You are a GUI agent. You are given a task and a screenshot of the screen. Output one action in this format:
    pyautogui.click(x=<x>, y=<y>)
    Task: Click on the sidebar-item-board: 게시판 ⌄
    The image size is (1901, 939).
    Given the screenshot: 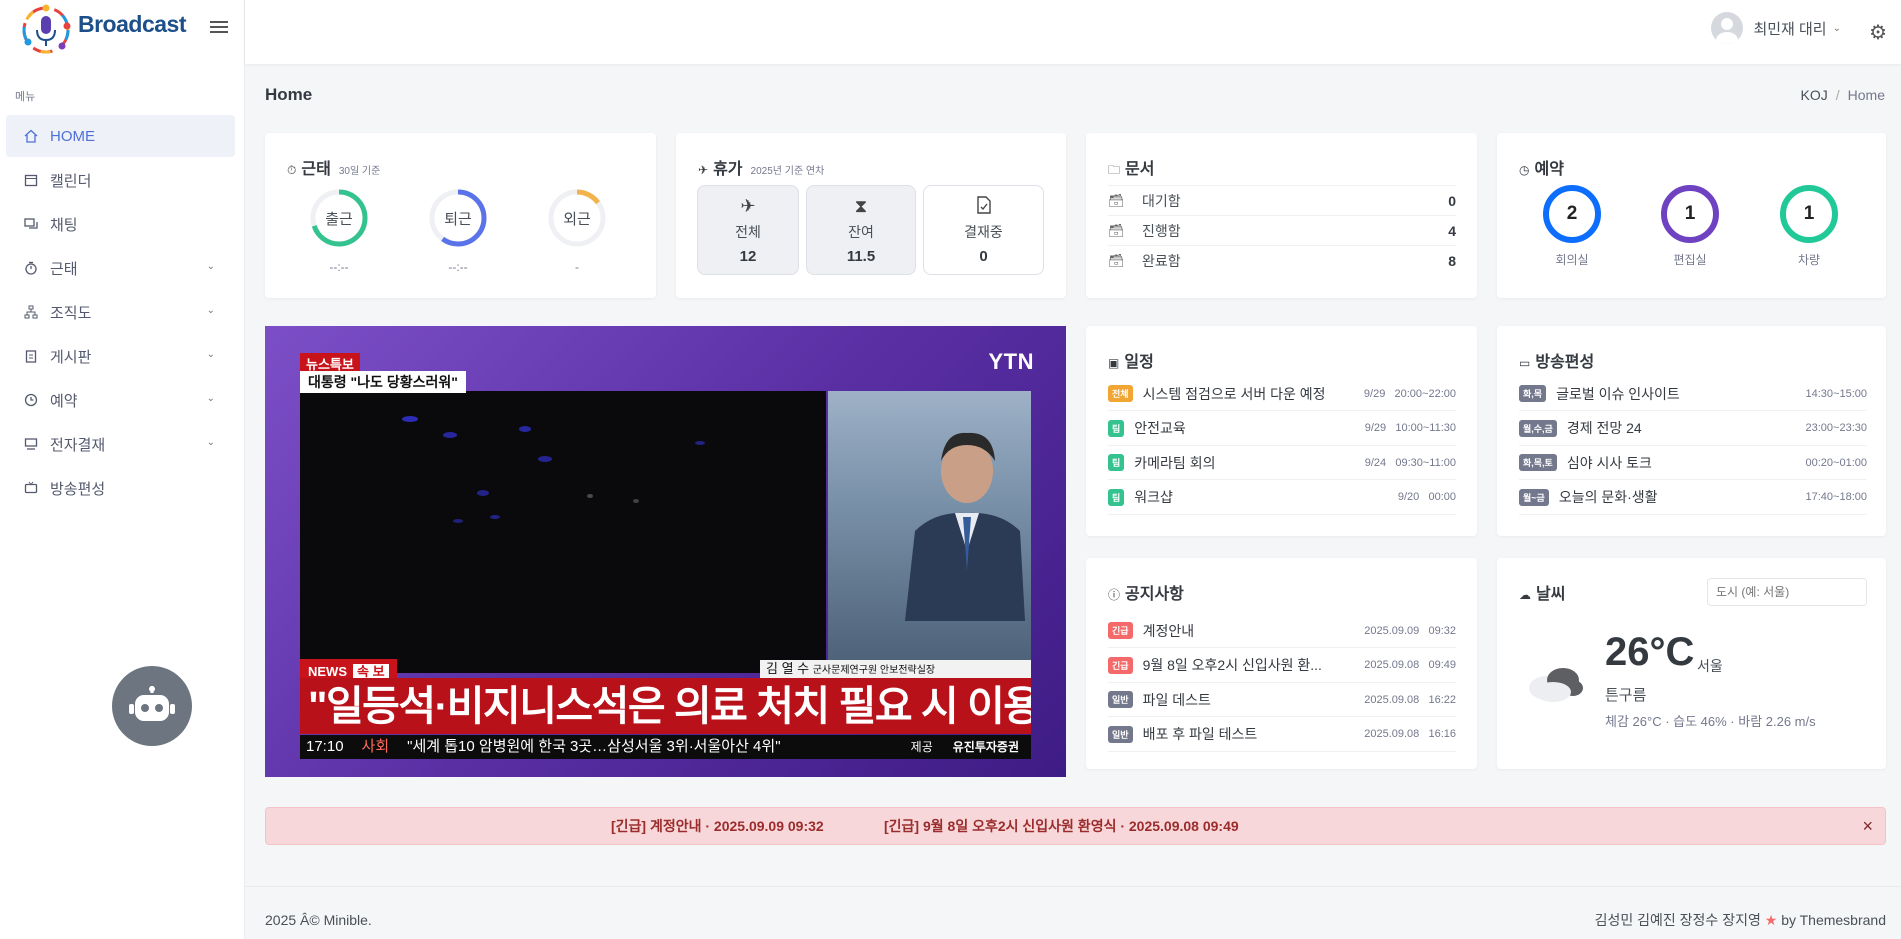 What is the action you would take?
    pyautogui.click(x=120, y=356)
    